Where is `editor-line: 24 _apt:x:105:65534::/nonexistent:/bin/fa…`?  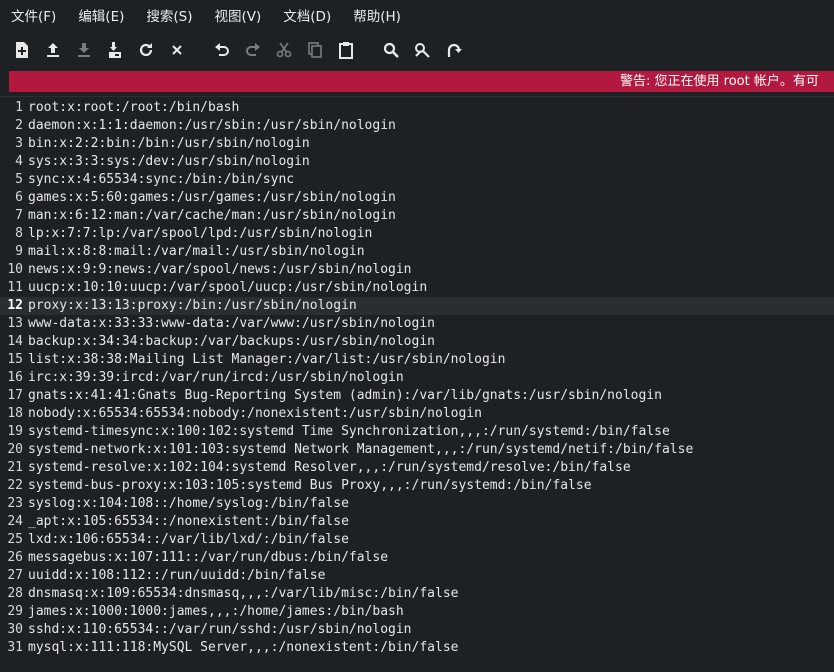
editor-line: 24 _apt:x:105:65534::/nonexistent:/bin/fa… is located at coordinates (417, 522).